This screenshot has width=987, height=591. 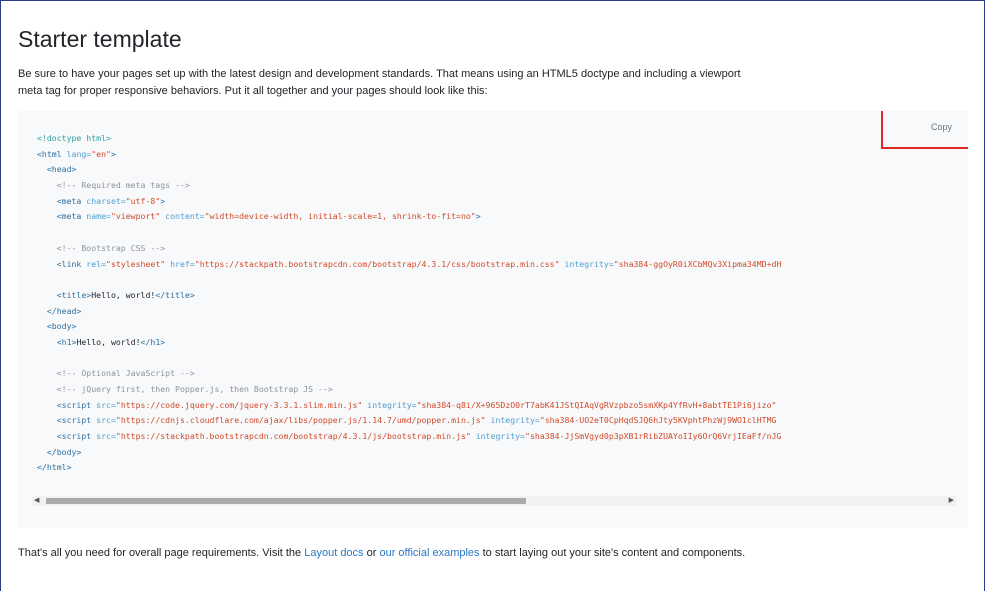 What do you see at coordinates (409, 186) in the screenshot?
I see `code-line: <!-- Required meta tags -->` at bounding box center [409, 186].